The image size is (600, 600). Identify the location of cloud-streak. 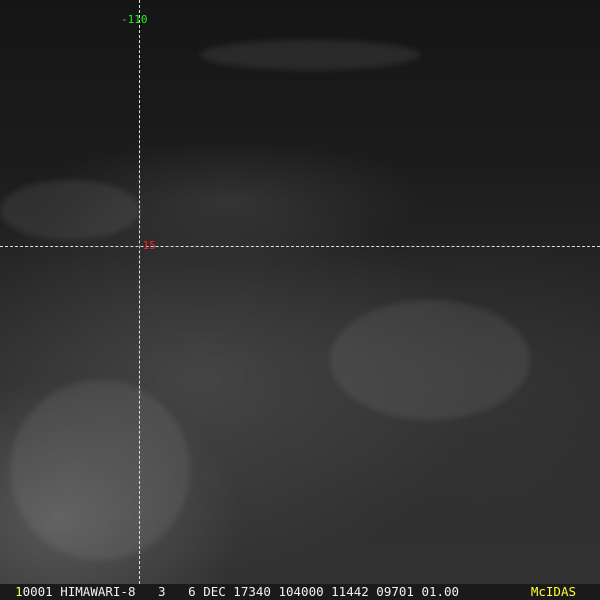
(310, 55).